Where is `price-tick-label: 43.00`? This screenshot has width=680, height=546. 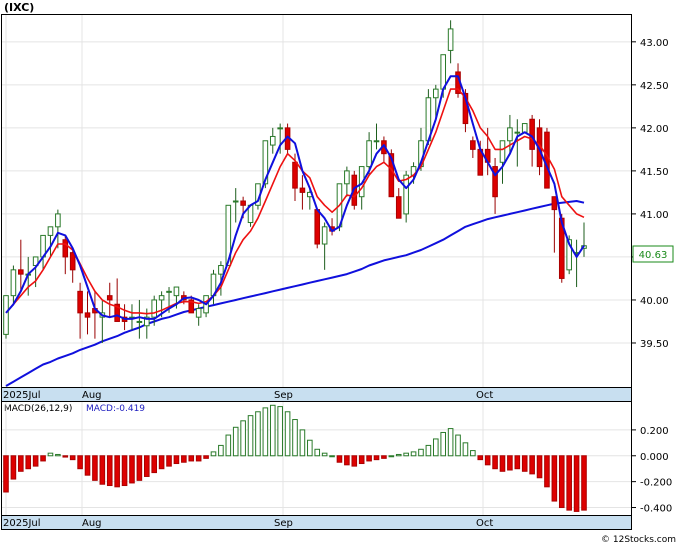
price-tick-label: 43.00 is located at coordinates (654, 43).